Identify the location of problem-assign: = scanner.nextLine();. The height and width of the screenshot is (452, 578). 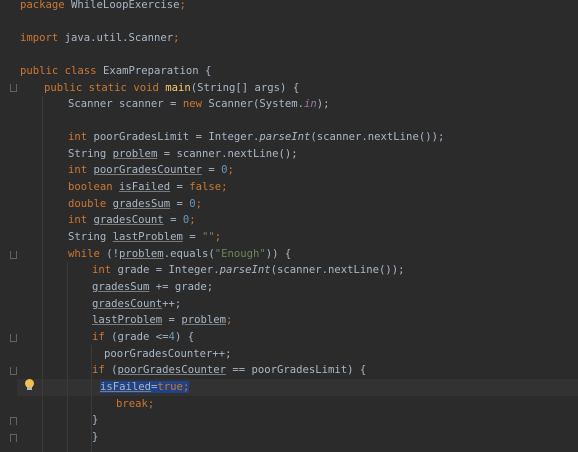
(227, 154).